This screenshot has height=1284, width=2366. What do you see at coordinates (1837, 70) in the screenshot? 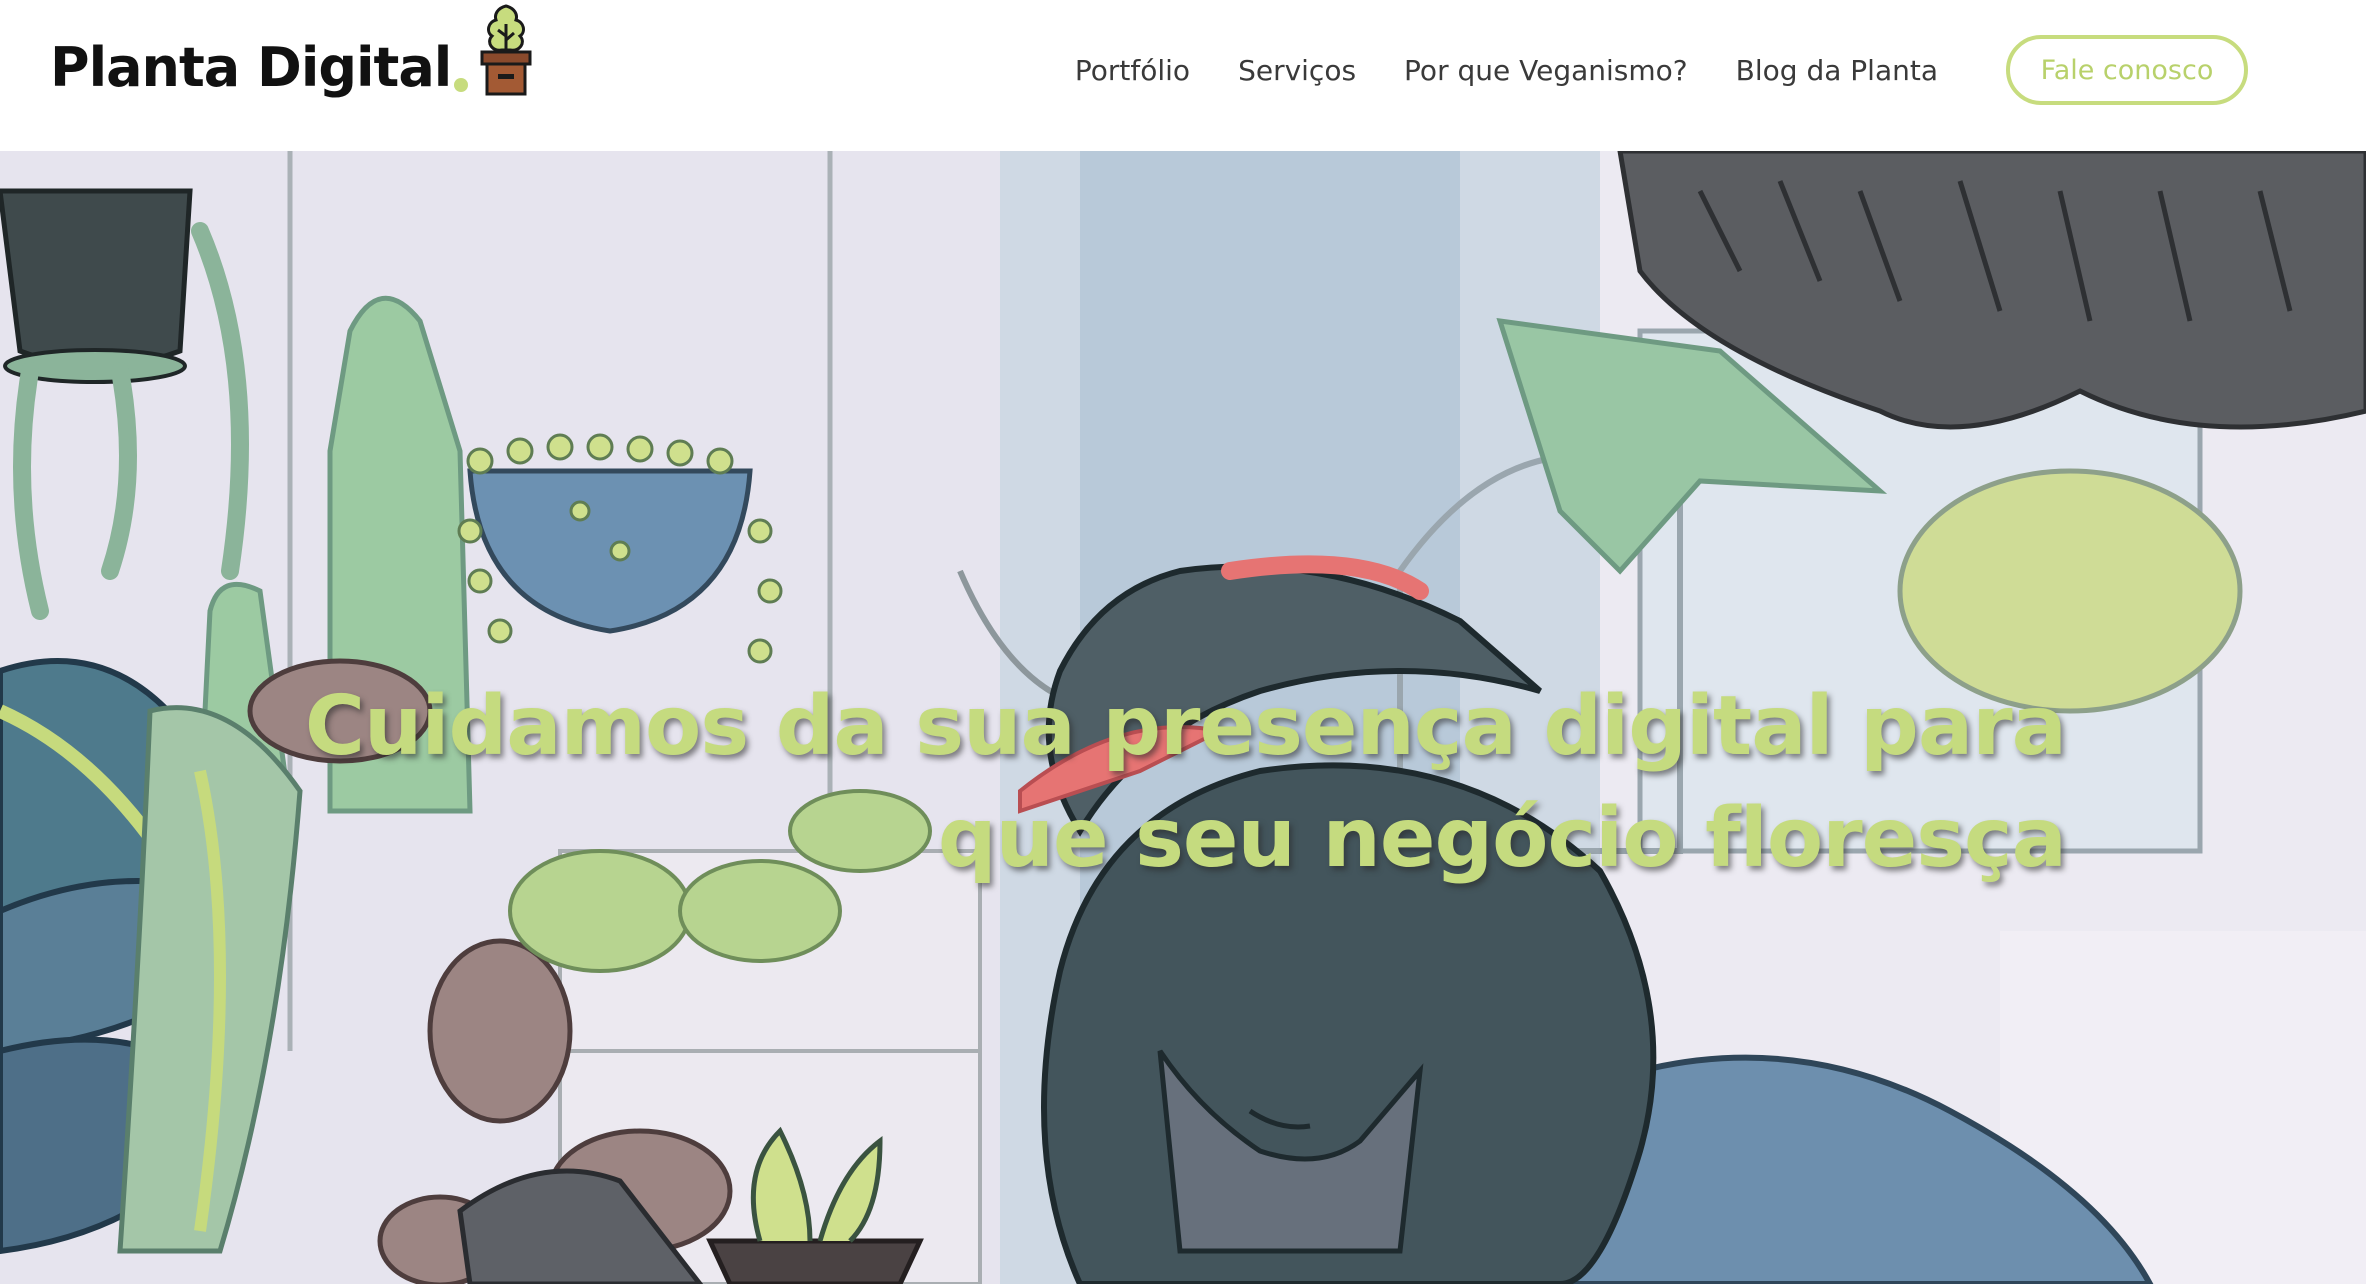
I see `nav-link-blog: Blog da Planta` at bounding box center [1837, 70].